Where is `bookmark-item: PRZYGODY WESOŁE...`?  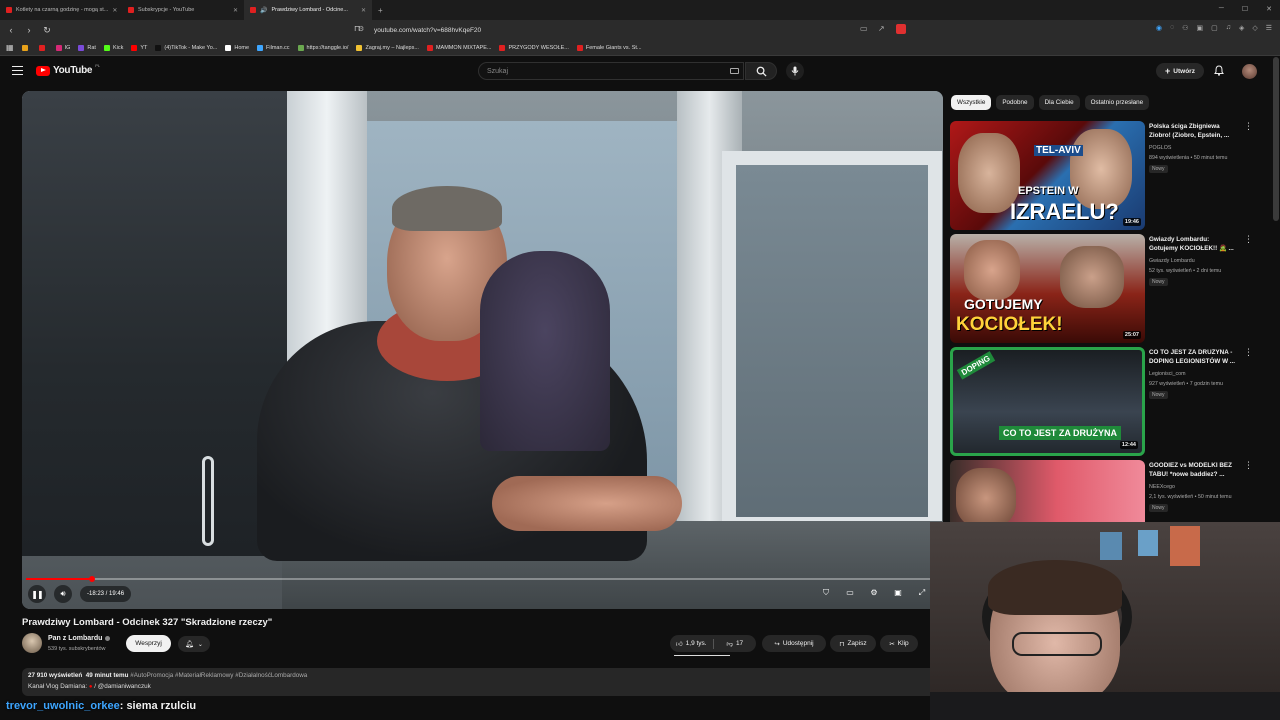
bookmark-item: PRZYGODY WESOŁE... is located at coordinates (534, 47).